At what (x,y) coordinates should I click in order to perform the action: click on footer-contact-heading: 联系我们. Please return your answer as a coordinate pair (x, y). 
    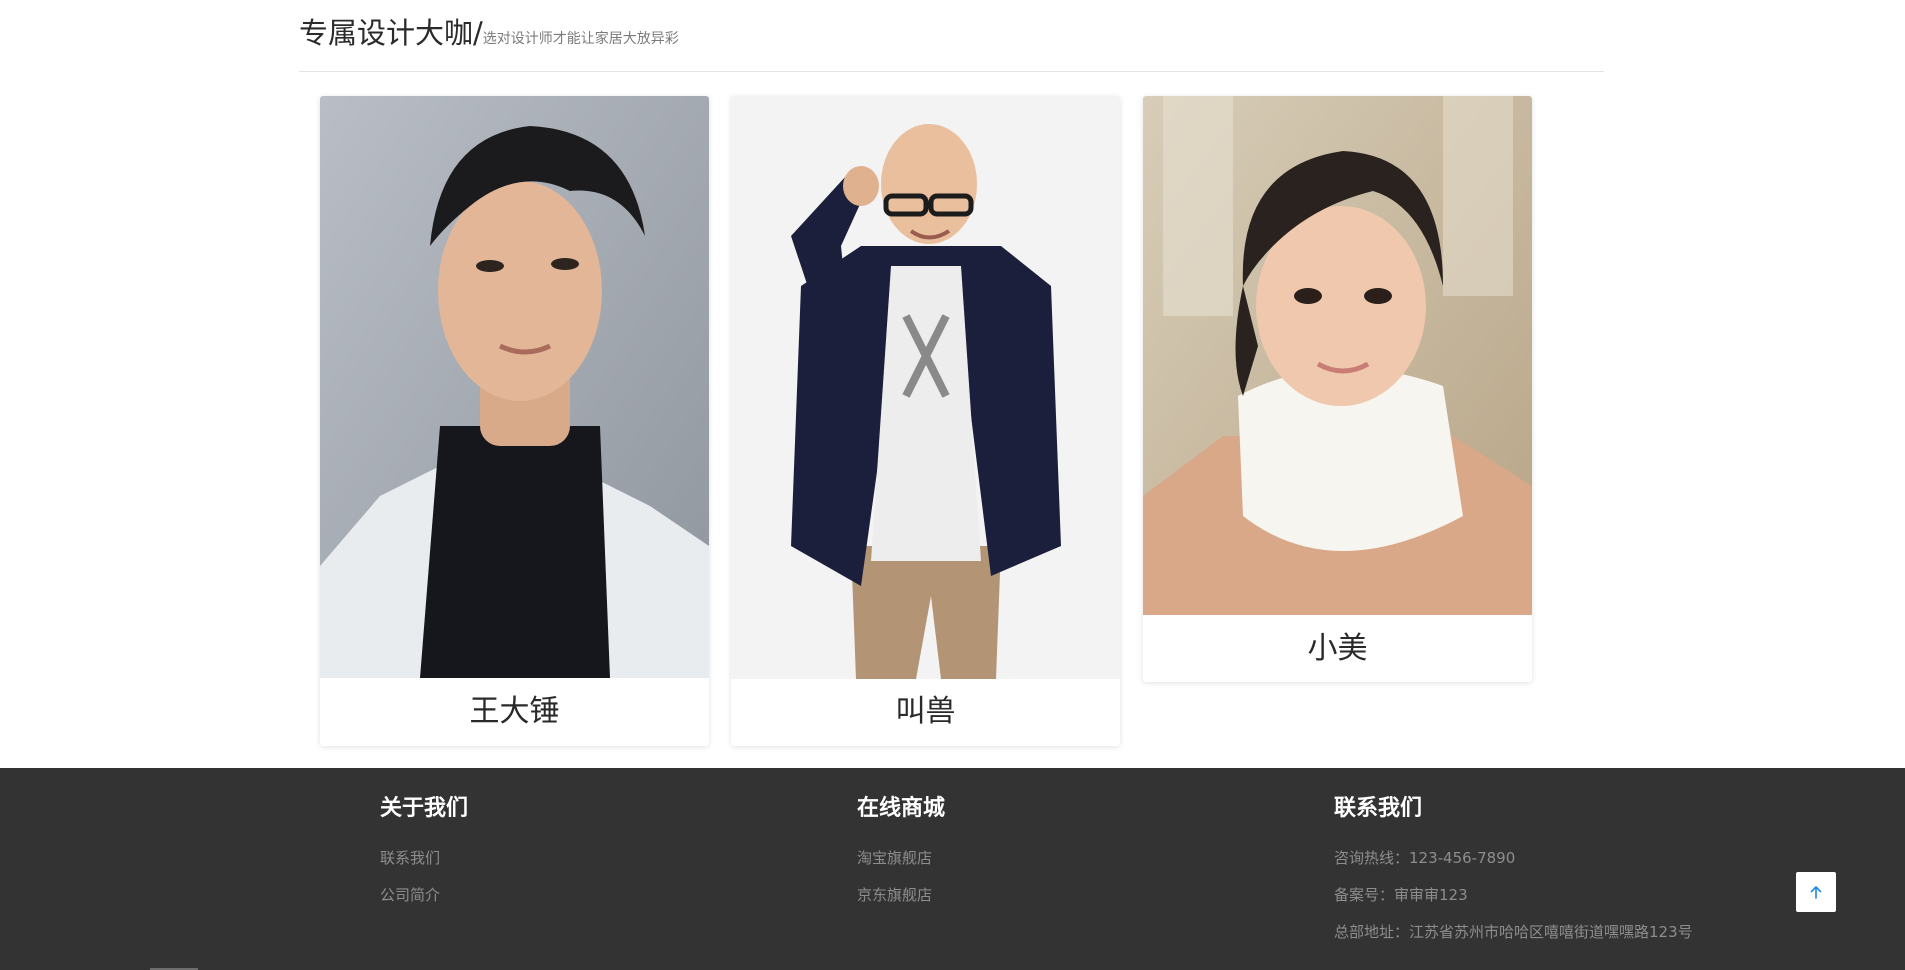
    Looking at the image, I should click on (1378, 808).